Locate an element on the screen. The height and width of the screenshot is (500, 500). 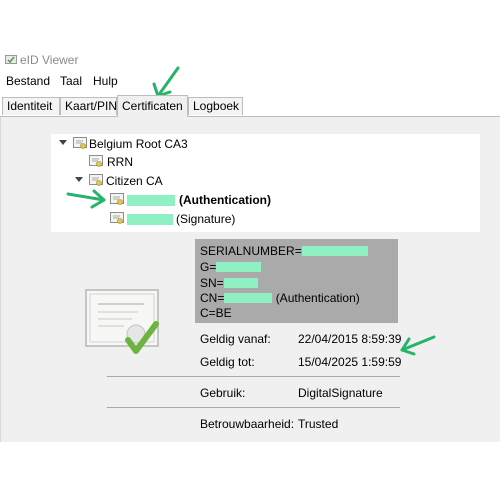
panel-border is located at coordinates (0, 279).